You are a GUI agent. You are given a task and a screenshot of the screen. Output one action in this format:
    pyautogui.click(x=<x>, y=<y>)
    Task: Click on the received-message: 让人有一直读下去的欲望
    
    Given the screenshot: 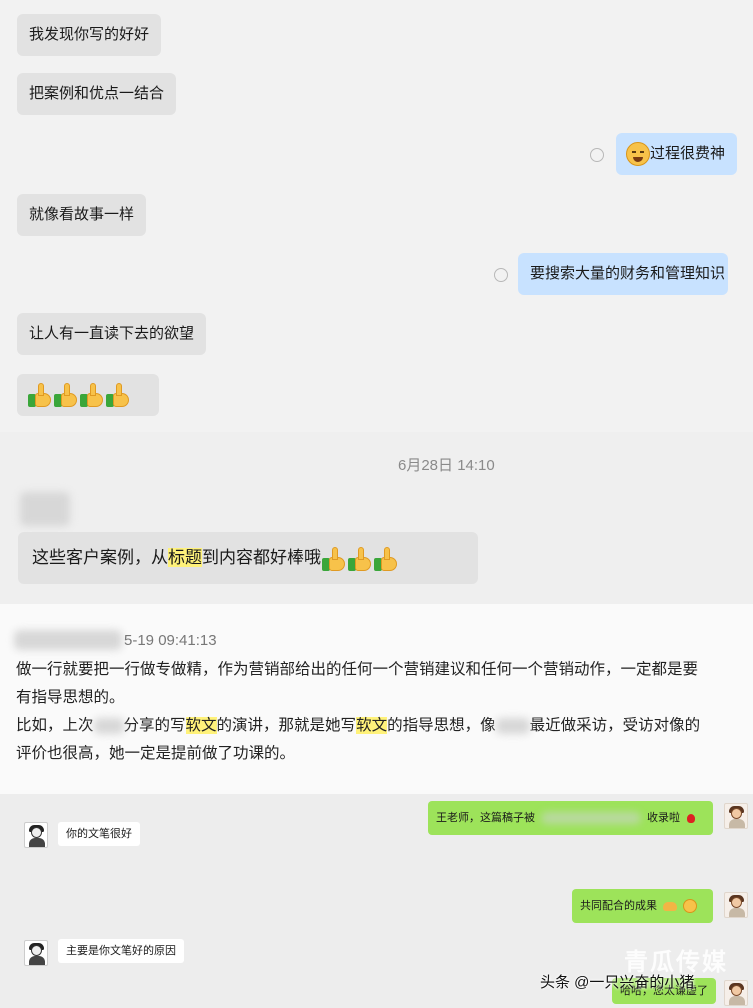 What is the action you would take?
    pyautogui.click(x=112, y=334)
    